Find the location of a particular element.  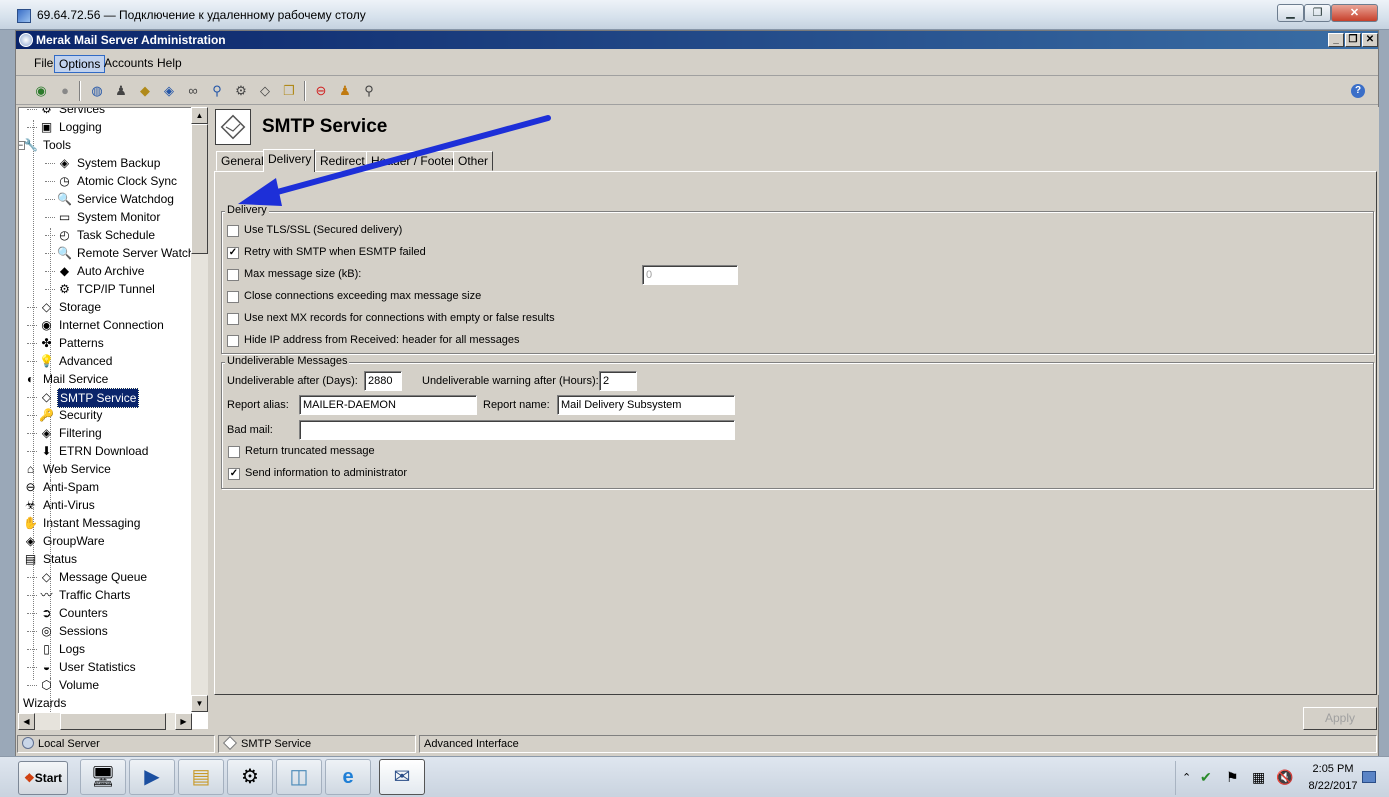

clock-date: 8/22/2017 is located at coordinates (1333, 786).